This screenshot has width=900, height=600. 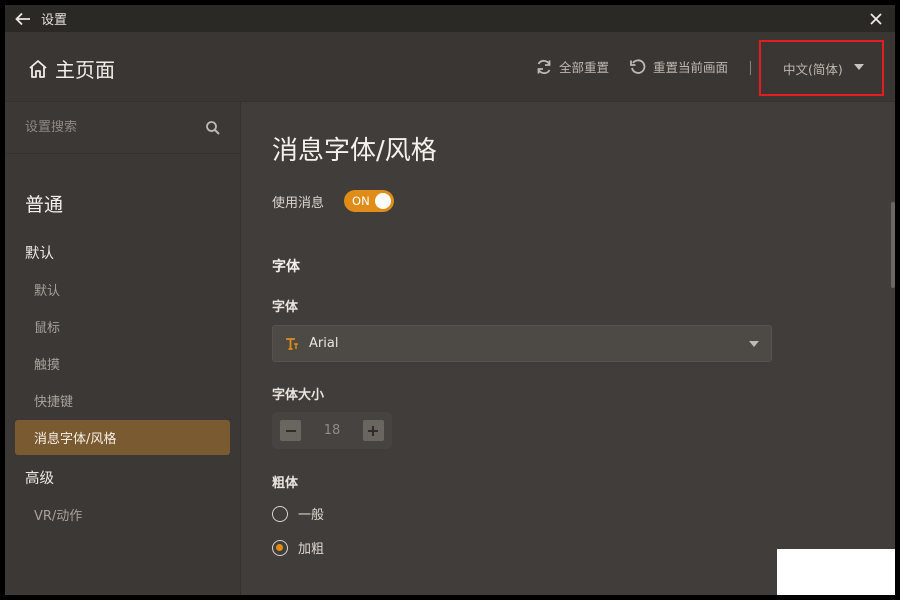 What do you see at coordinates (115, 127) in the screenshot?
I see `search-input` at bounding box center [115, 127].